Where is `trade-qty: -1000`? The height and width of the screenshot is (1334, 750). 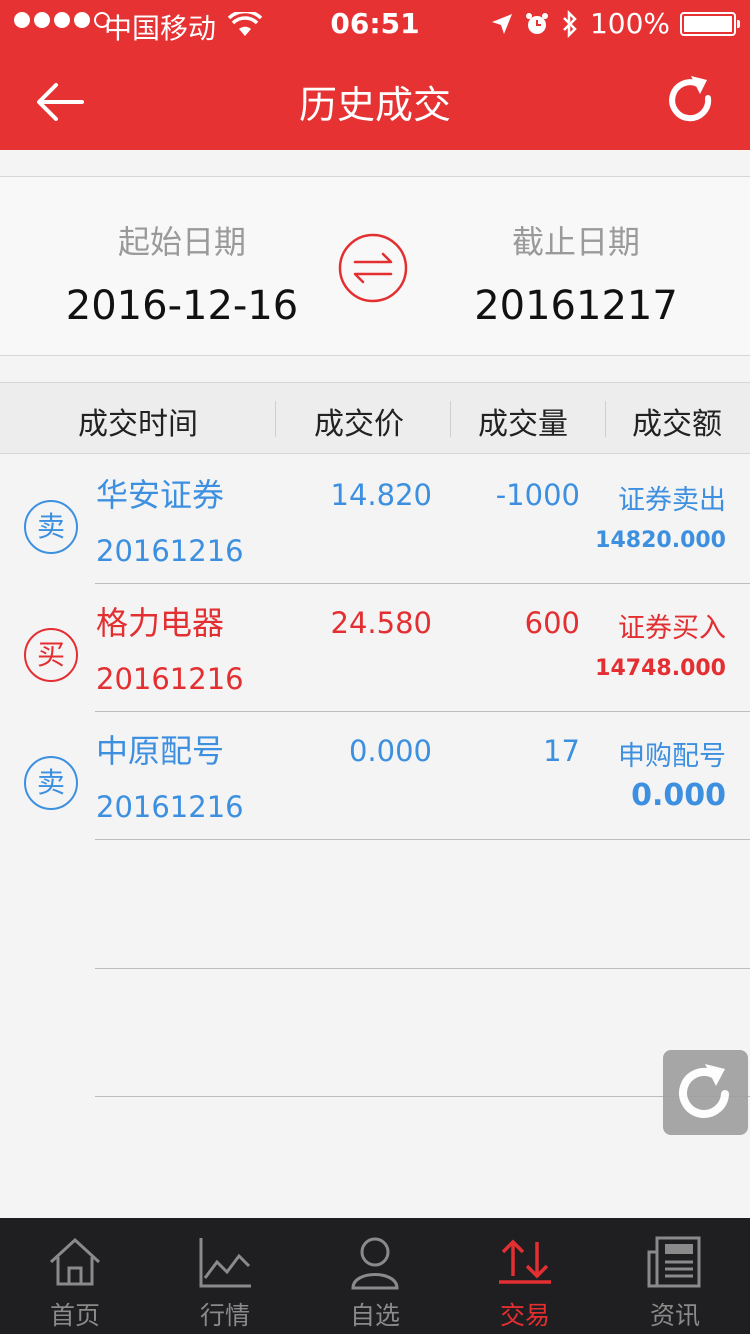 trade-qty: -1000 is located at coordinates (537, 495).